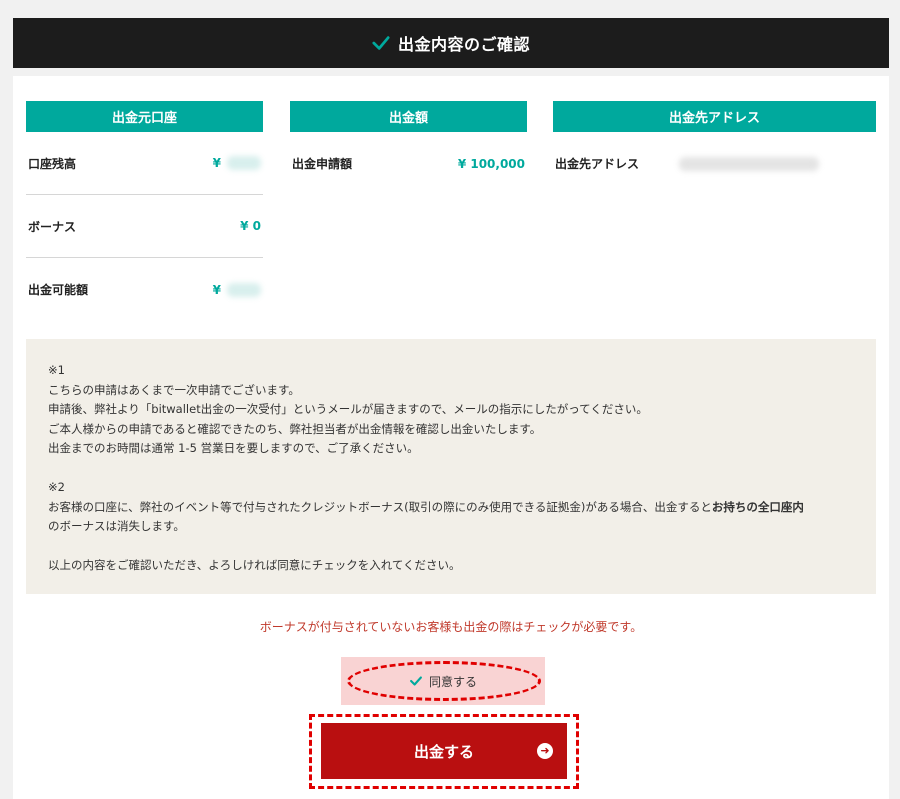  I want to click on closing-text: 以上の内容をご確認いただき、よろしければ同意にチェックを入れてください。, so click(254, 565).